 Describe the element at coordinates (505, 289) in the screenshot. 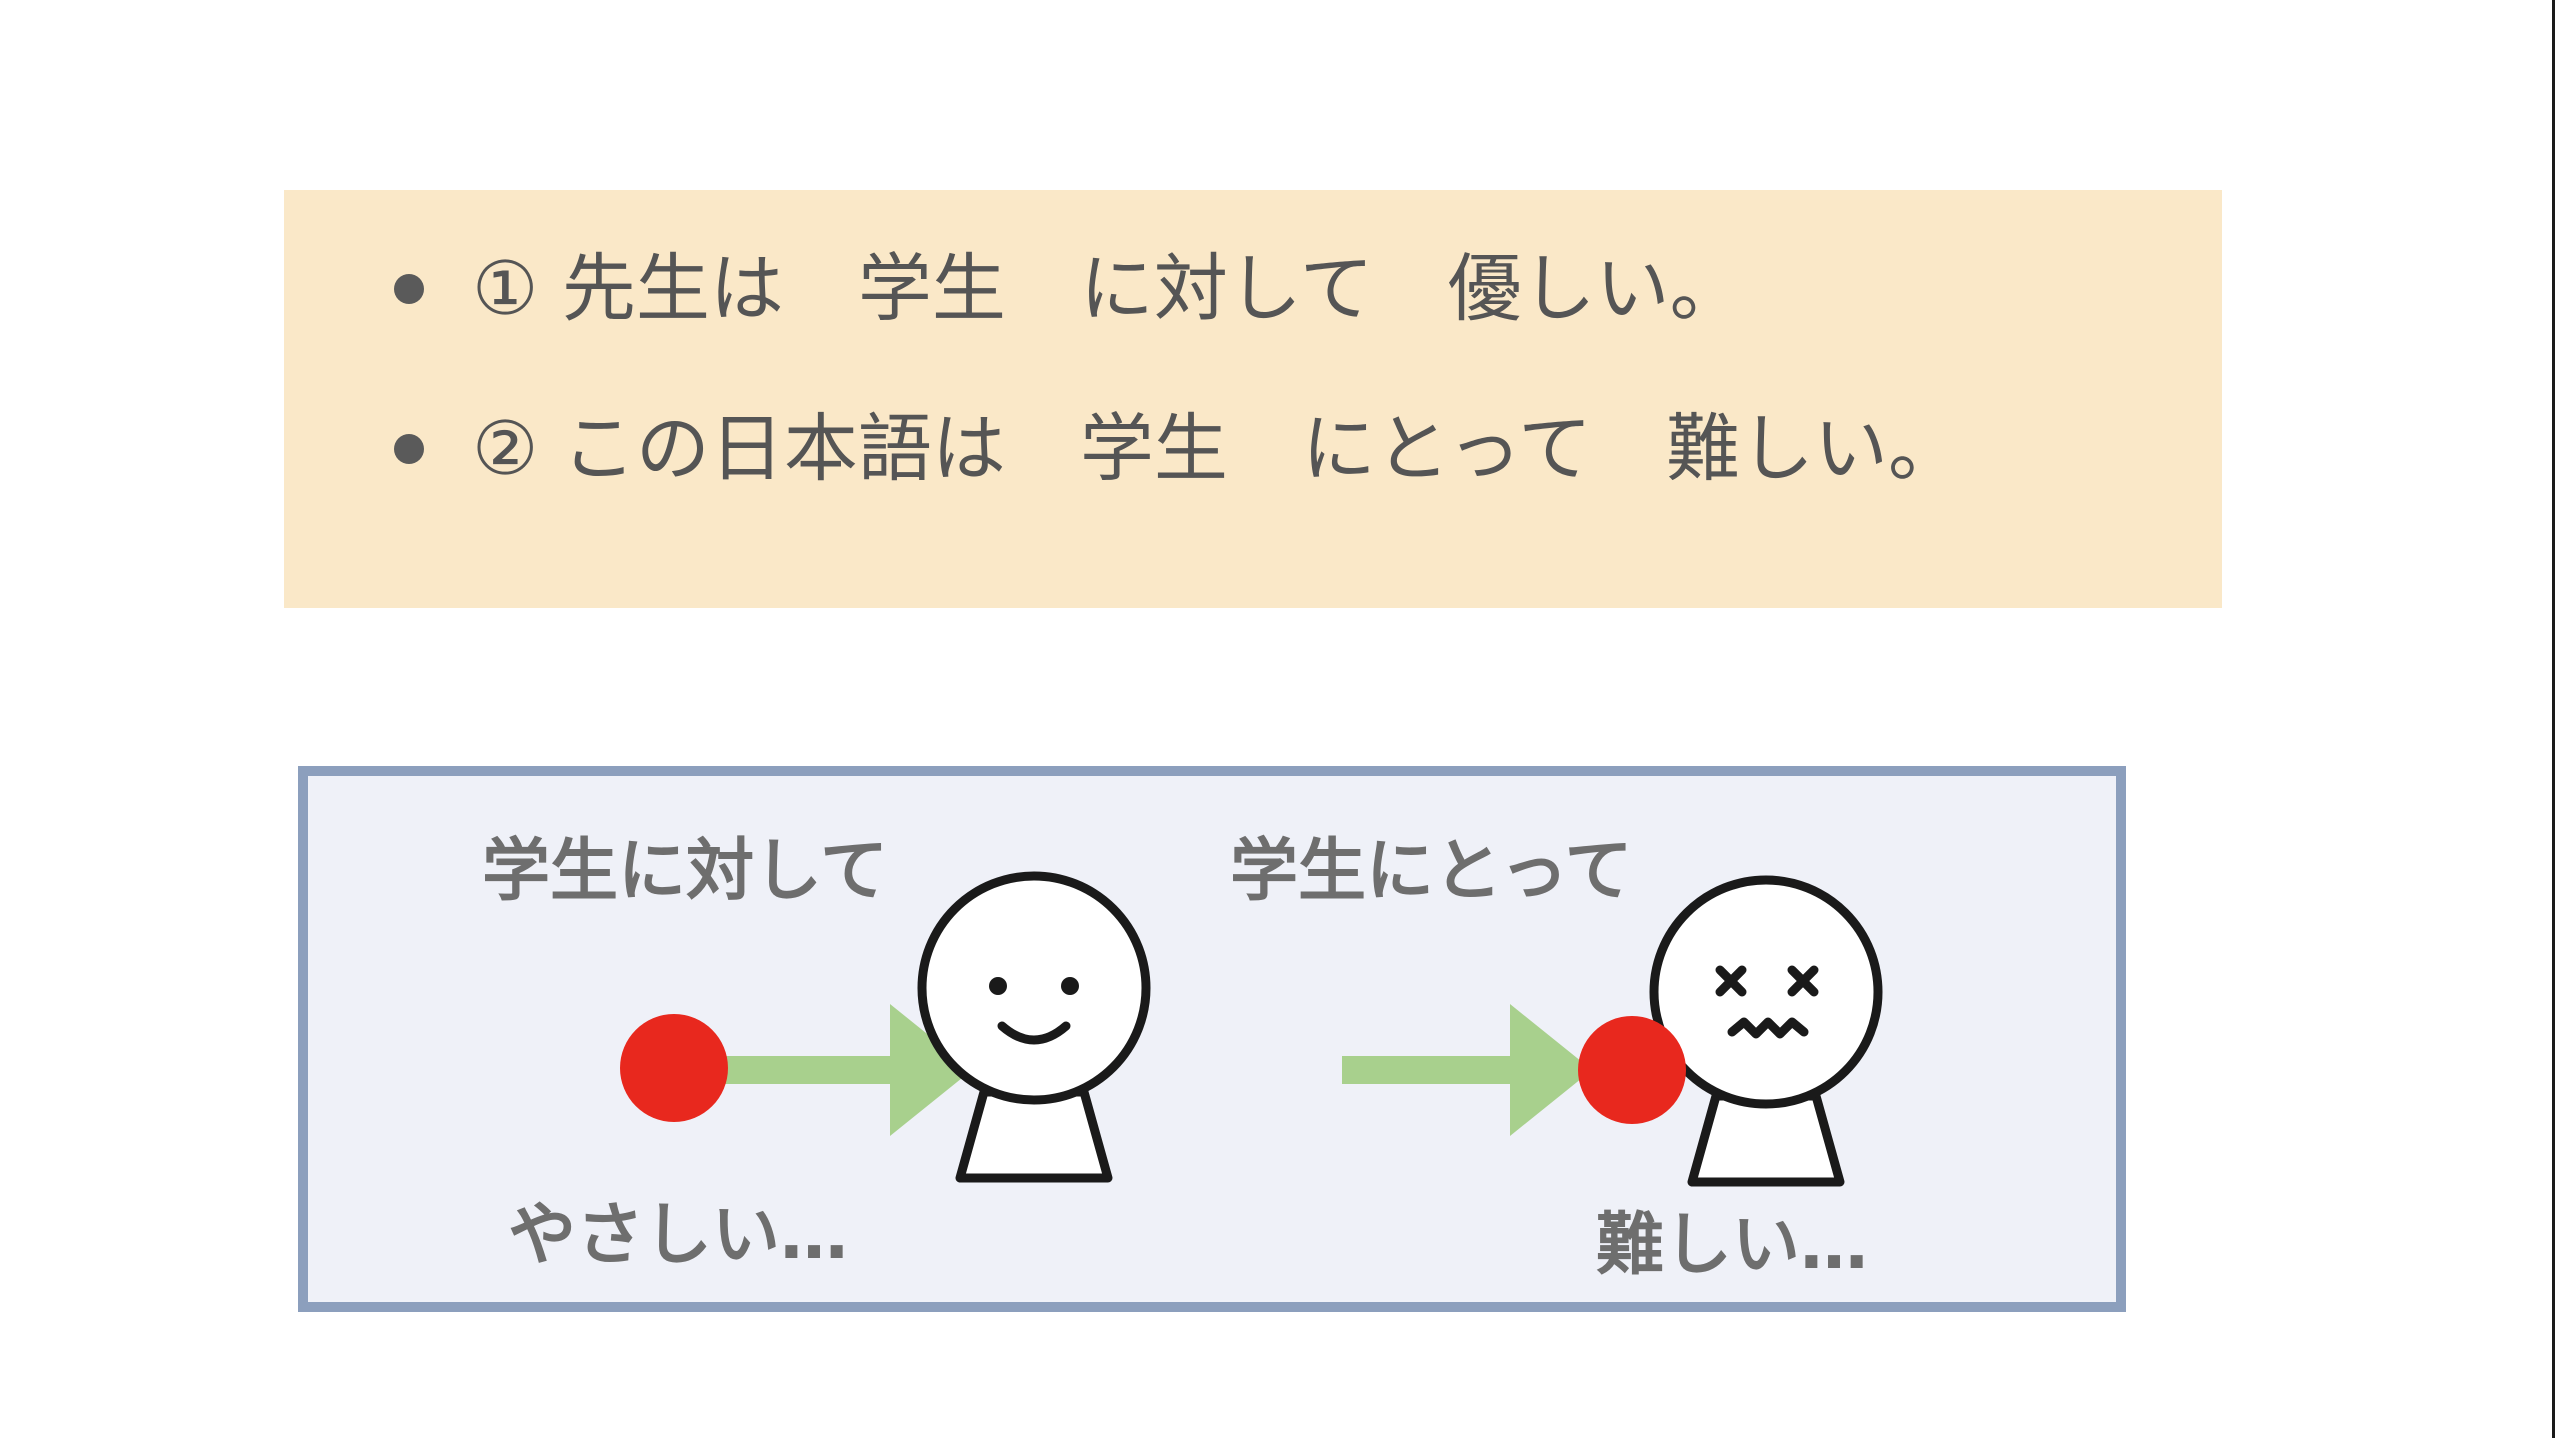

I see `example-number: ①` at that location.